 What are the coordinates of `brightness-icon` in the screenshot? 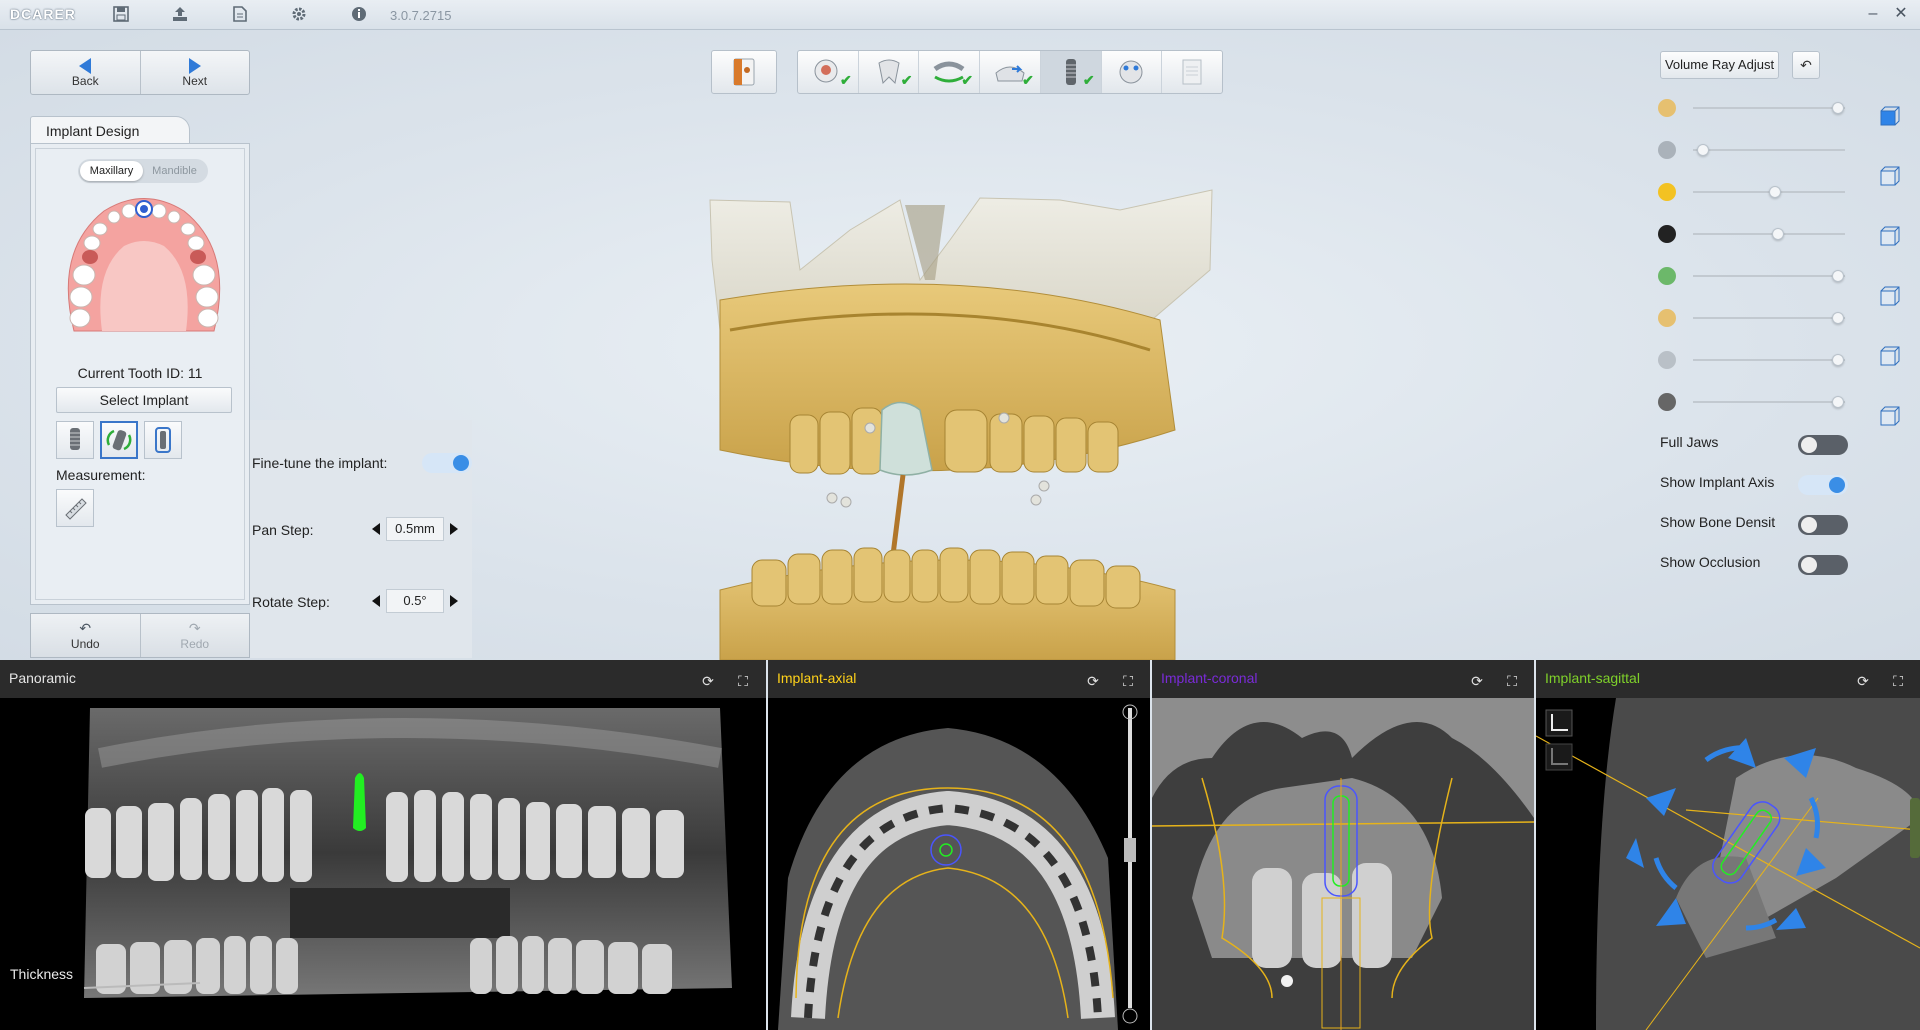 It's located at (1667, 192).